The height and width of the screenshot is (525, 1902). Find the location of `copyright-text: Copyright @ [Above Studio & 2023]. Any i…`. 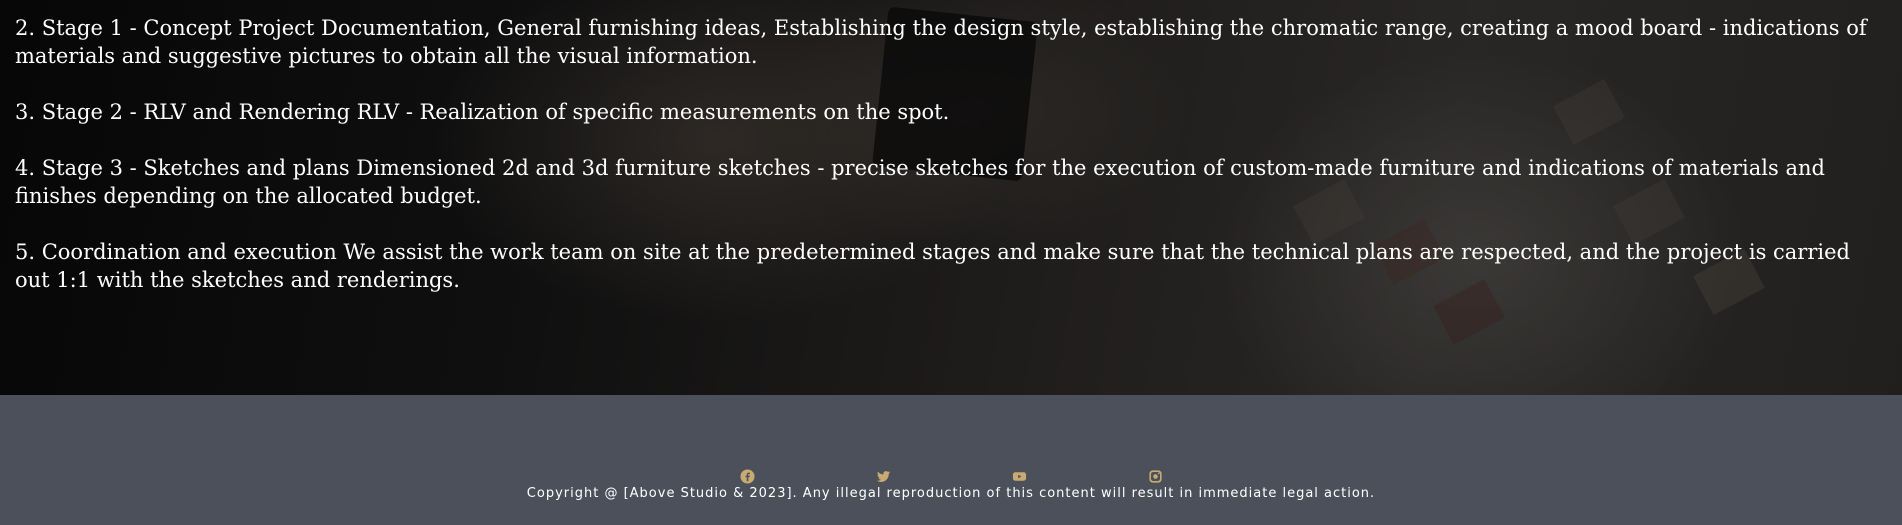

copyright-text: Copyright @ [Above Studio & 2023]. Any i… is located at coordinates (951, 493).